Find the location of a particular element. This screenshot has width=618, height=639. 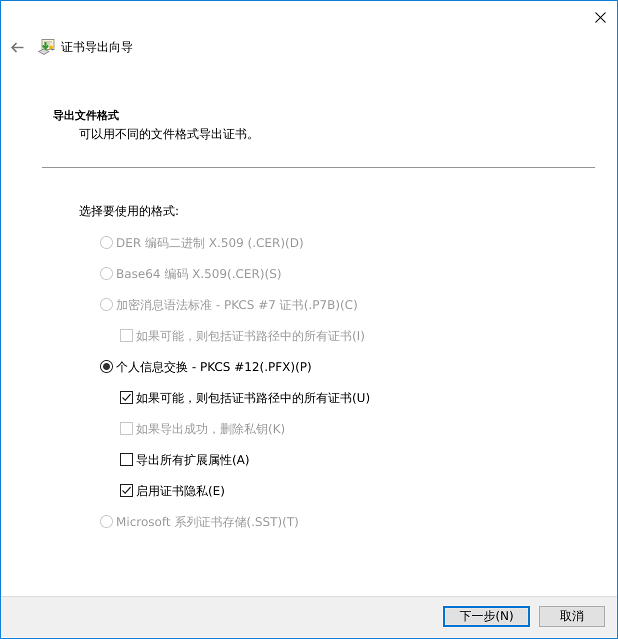

back-arrow-icon is located at coordinates (17, 47).